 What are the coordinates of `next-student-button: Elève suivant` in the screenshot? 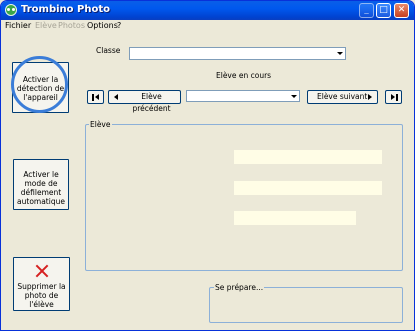 It's located at (342, 97).